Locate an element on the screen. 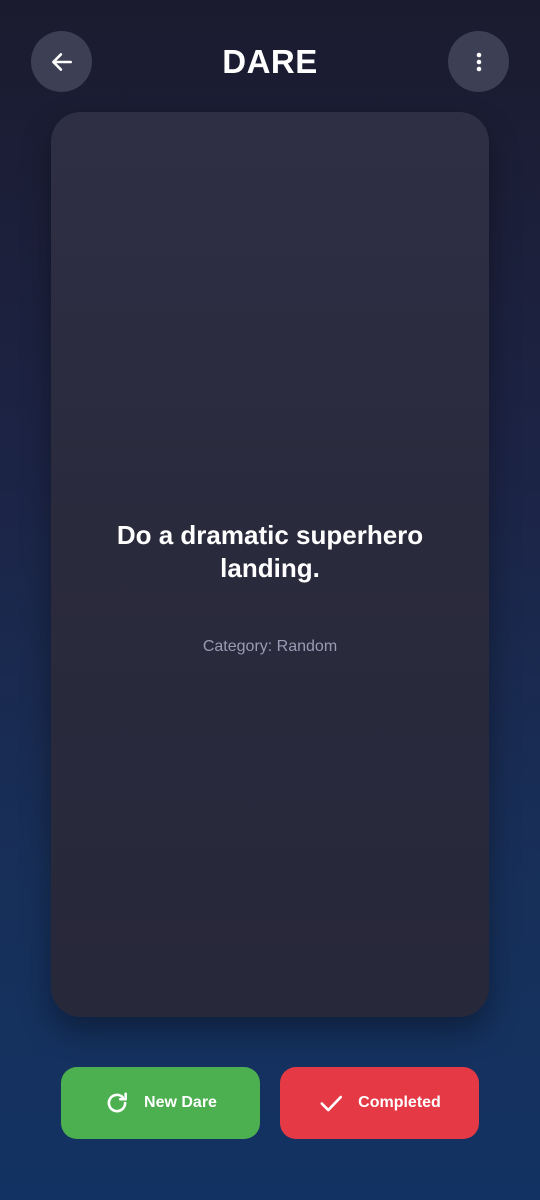 The image size is (540, 1200). app-header: DARE is located at coordinates (270, 61).